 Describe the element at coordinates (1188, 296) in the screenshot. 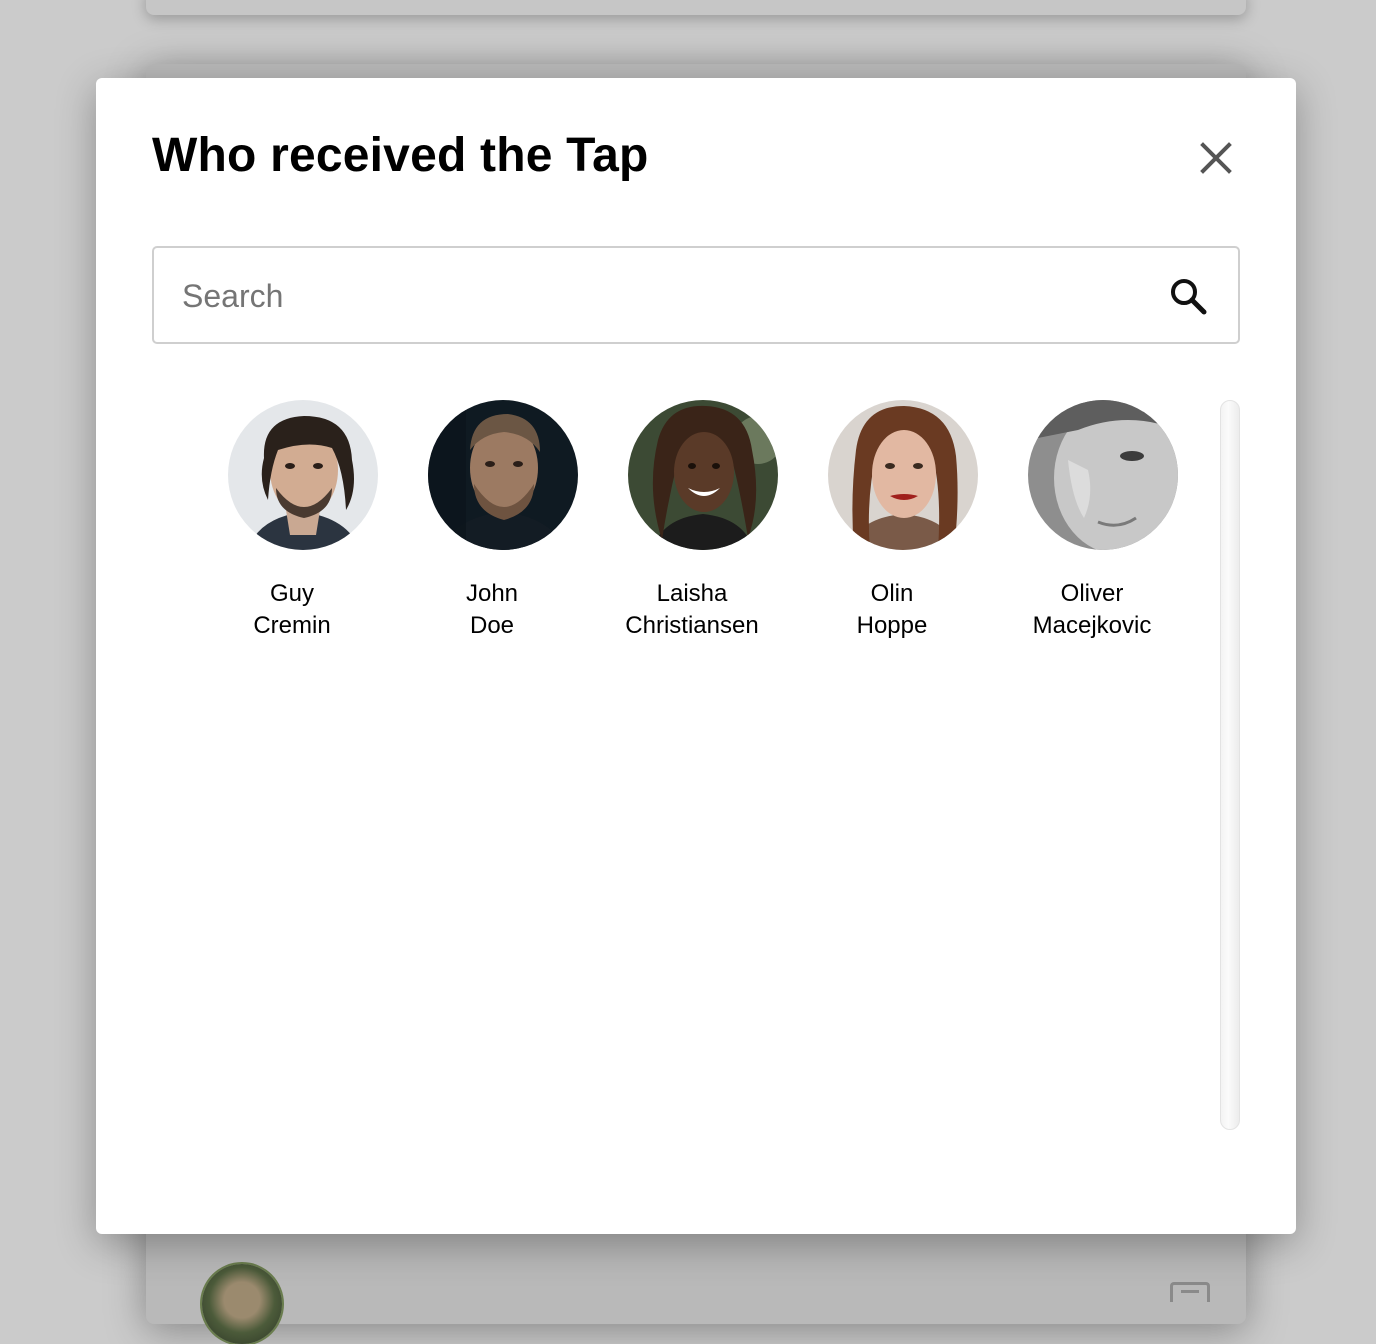

I see `search-icon` at that location.